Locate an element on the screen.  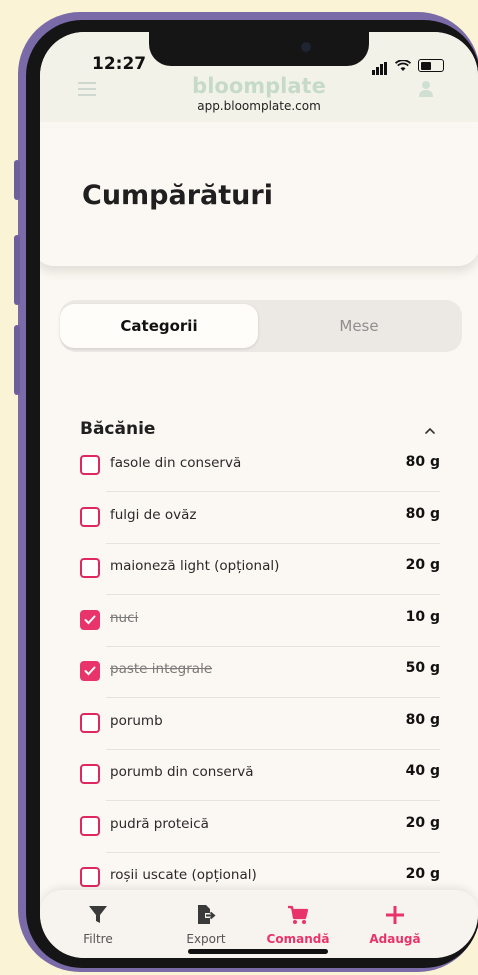
nav-order-label: Comandă is located at coordinates (298, 939).